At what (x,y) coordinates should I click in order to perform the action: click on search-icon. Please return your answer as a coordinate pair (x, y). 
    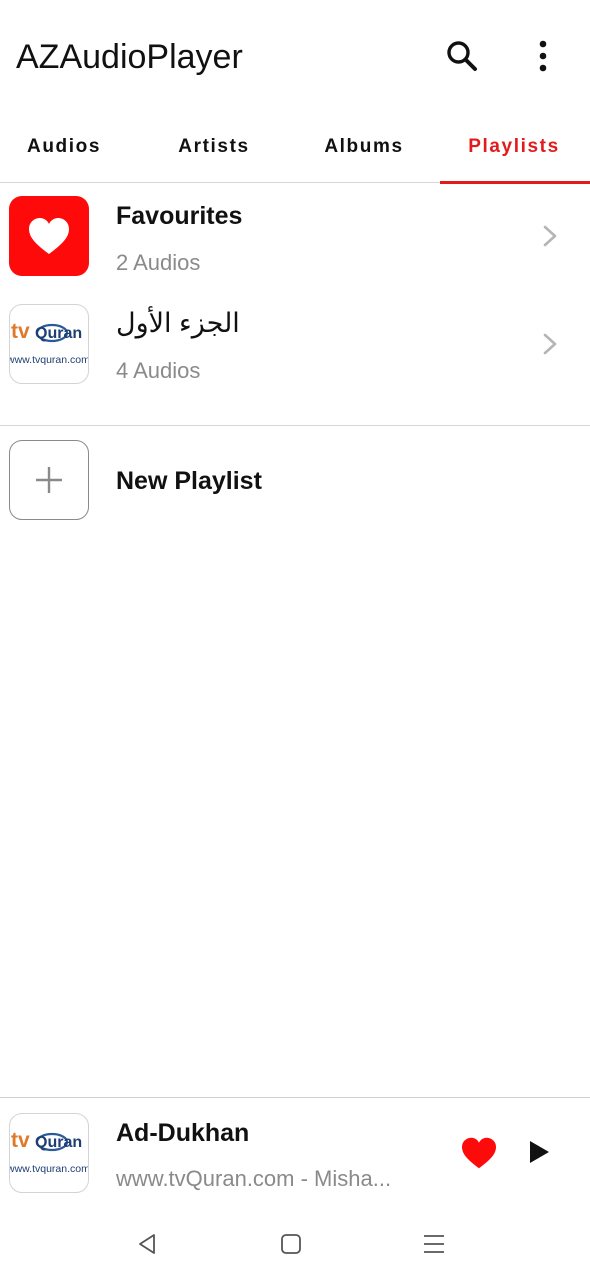
    Looking at the image, I should click on (462, 56).